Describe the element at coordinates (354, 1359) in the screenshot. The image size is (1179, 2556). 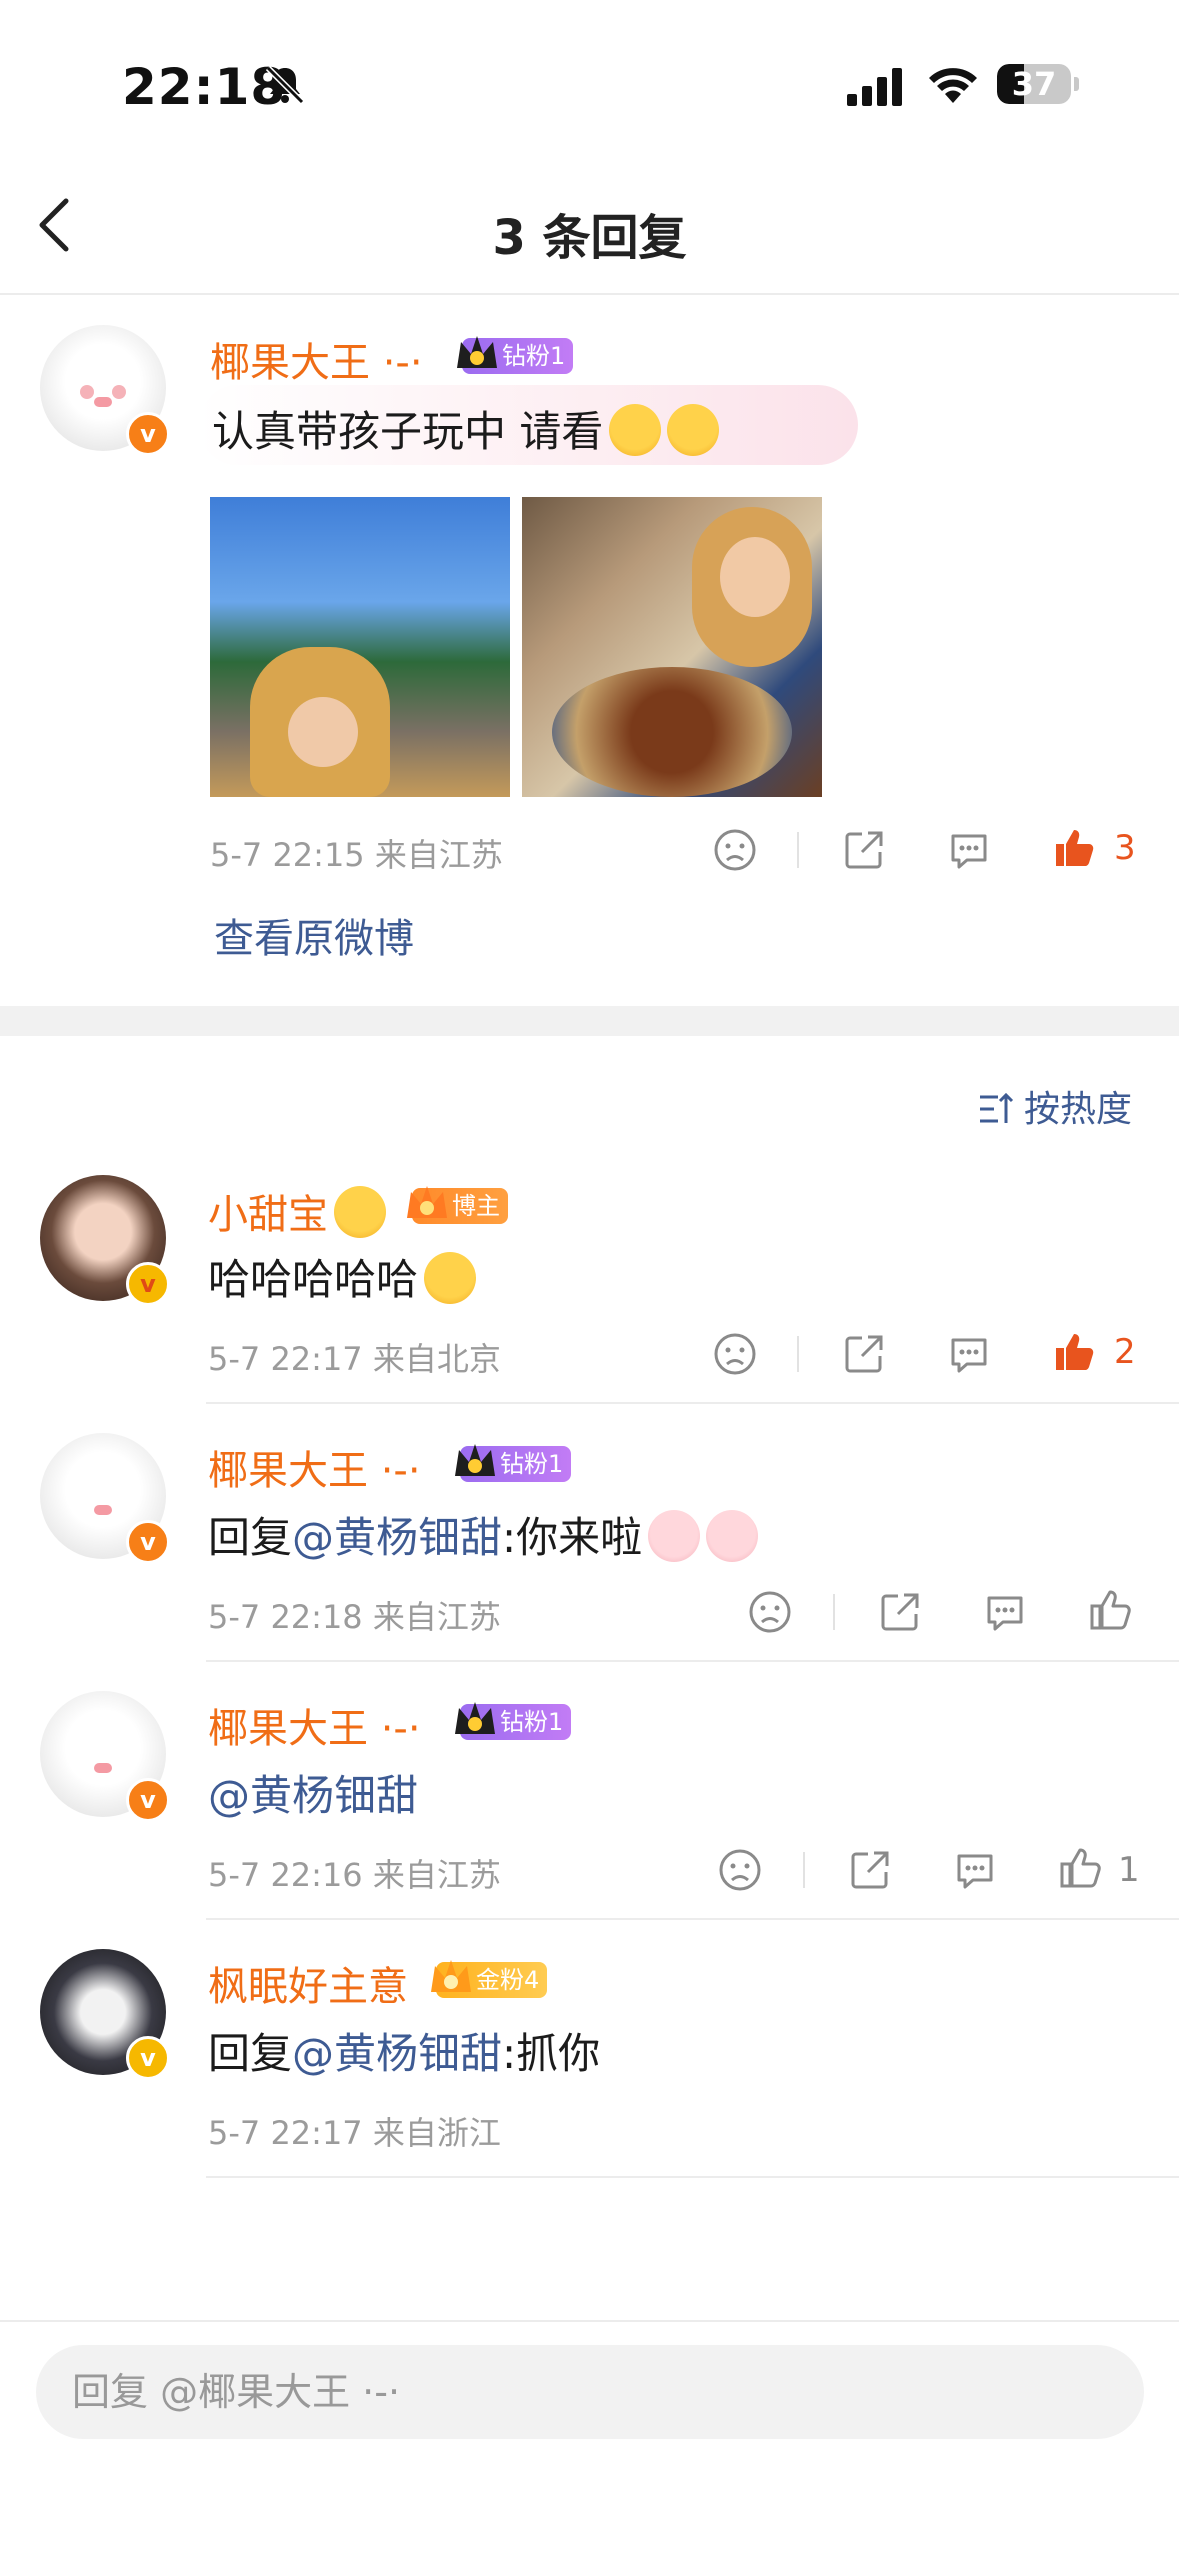
I see `reply-meta: 5-7 22:17 来自北京` at that location.